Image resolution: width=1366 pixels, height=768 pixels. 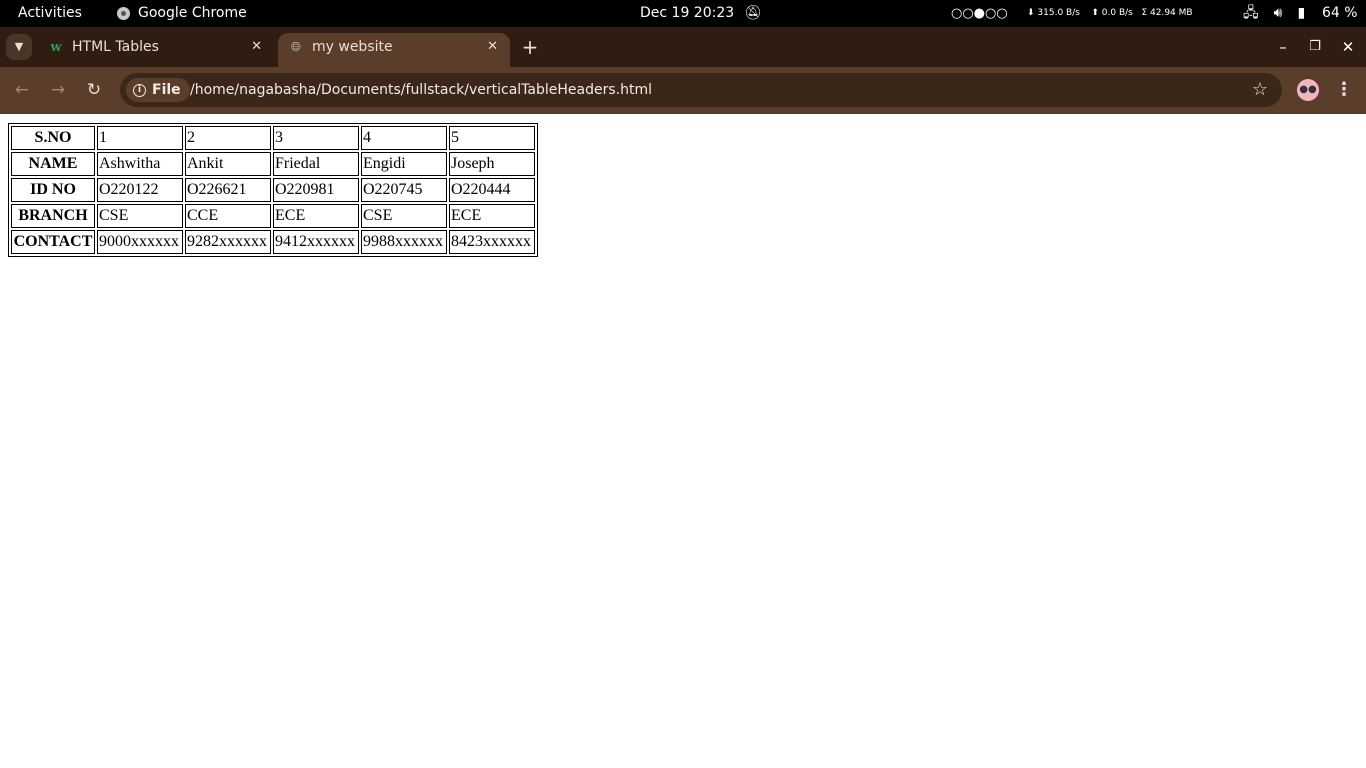 What do you see at coordinates (296, 47) in the screenshot?
I see `globe-icon: 🌐︎` at bounding box center [296, 47].